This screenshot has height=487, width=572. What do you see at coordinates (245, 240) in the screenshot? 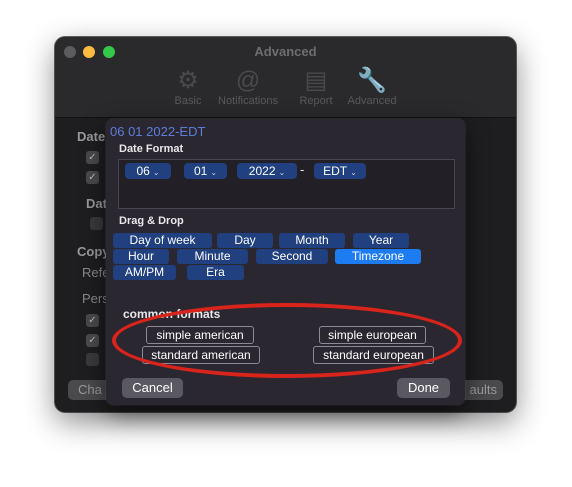
I see `chip-day: Day` at bounding box center [245, 240].